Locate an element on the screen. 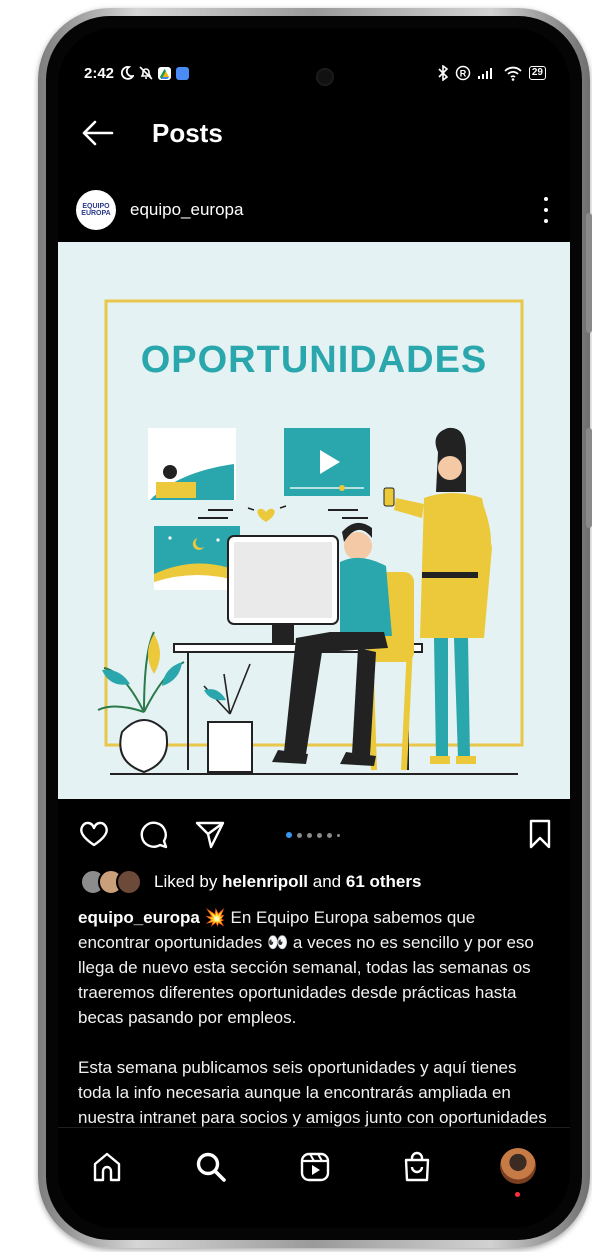 The width and height of the screenshot is (592, 1252). svg-text: R is located at coordinates (463, 74).